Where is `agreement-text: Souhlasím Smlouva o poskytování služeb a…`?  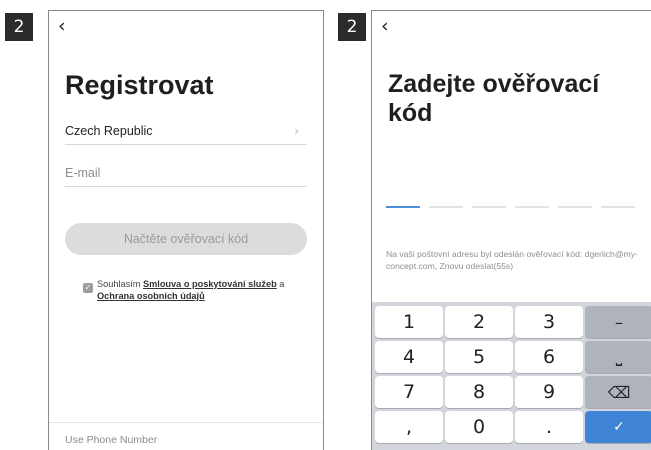
agreement-text: Souhlasím Smlouva o poskytování služeb a… is located at coordinates (204, 291).